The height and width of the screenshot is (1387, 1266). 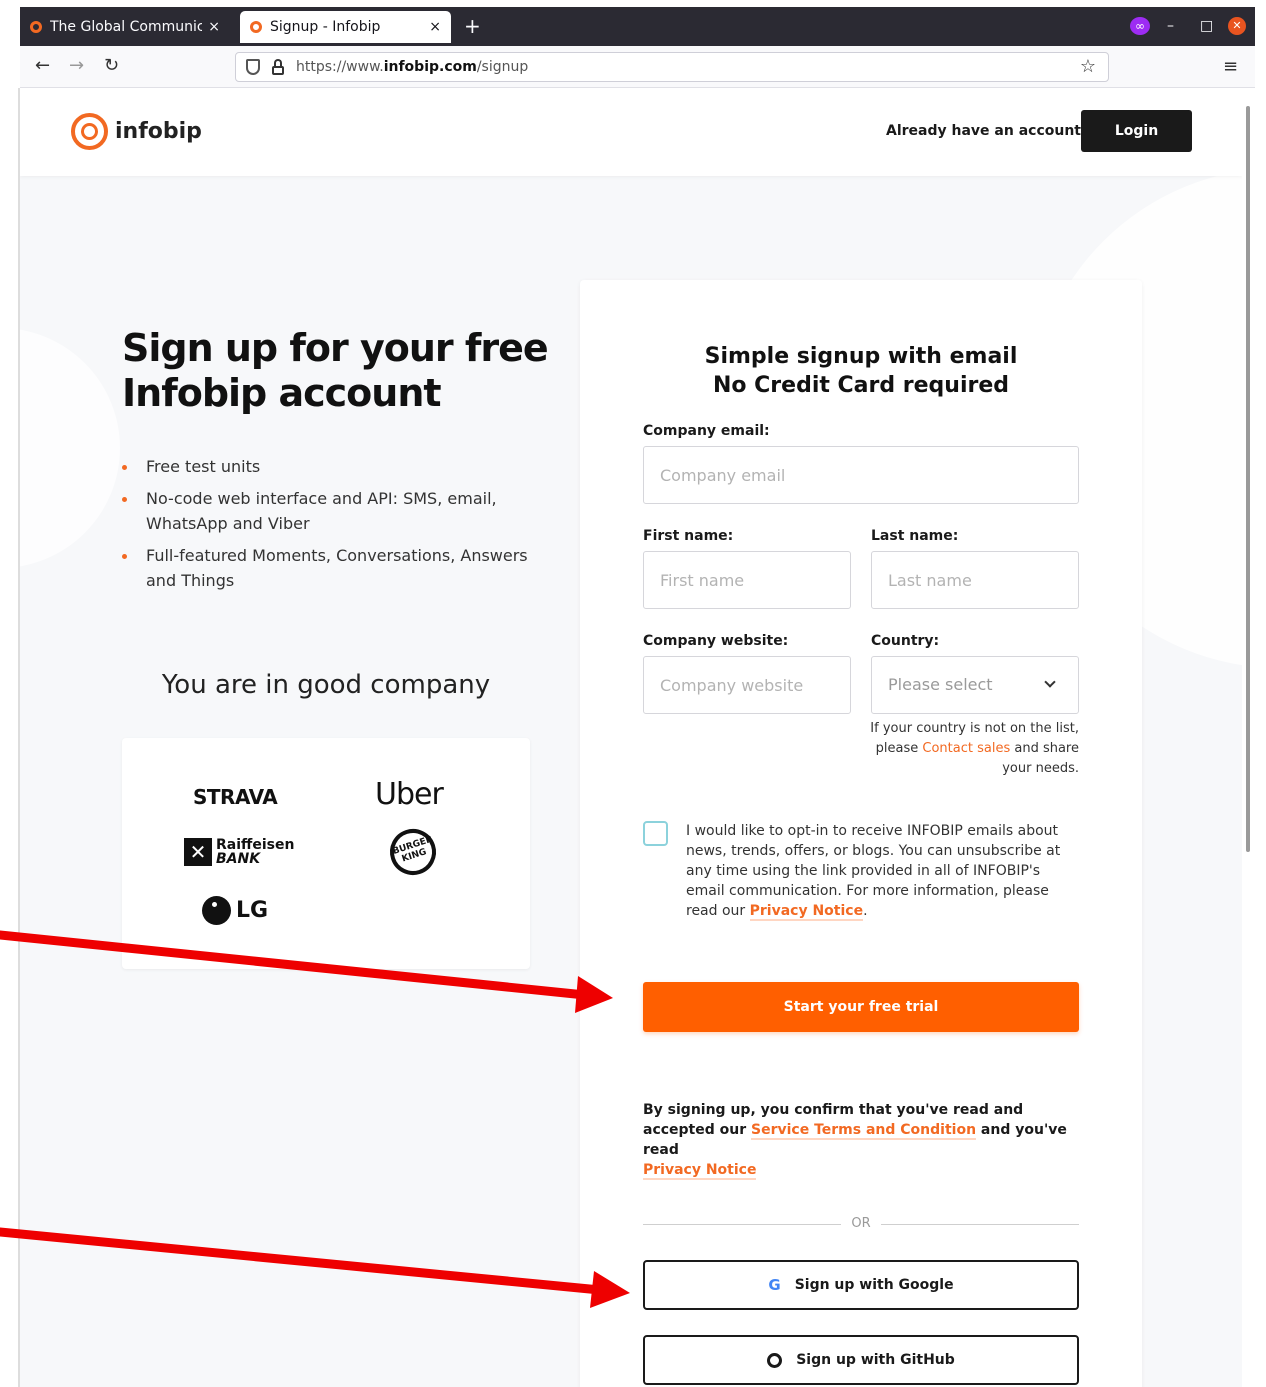 I want to click on company-email-input, so click(x=861, y=475).